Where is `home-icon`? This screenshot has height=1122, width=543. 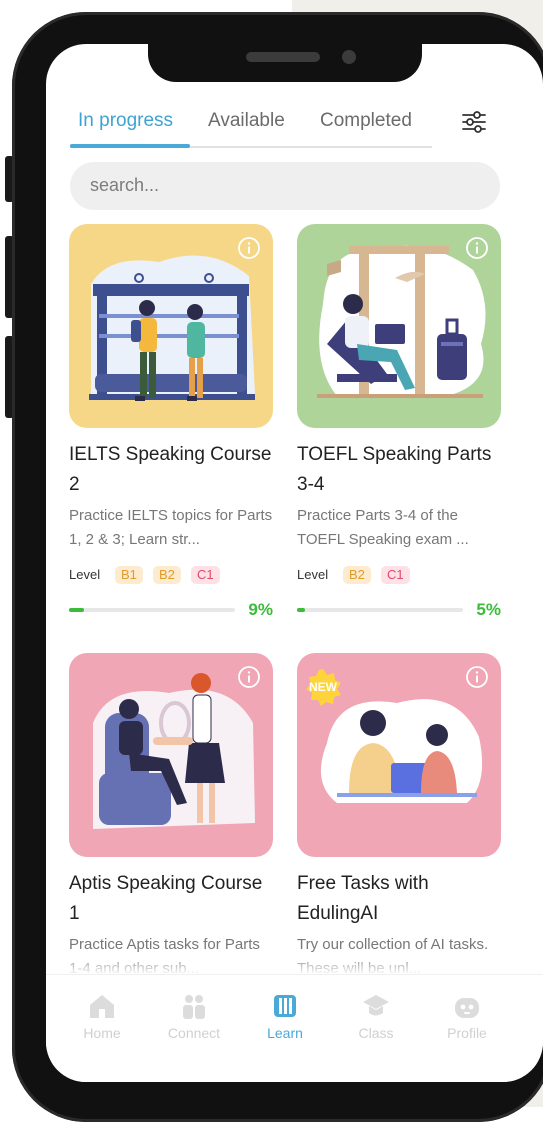 home-icon is located at coordinates (102, 1006).